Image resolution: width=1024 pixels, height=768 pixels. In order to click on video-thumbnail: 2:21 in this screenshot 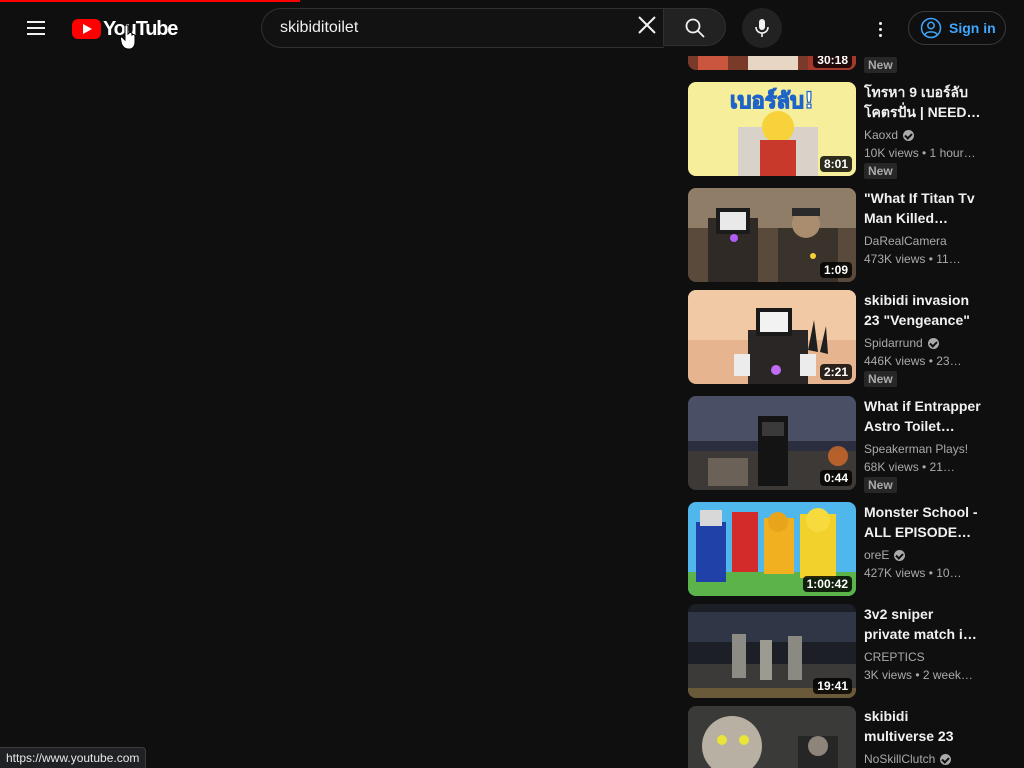, I will do `click(772, 337)`.